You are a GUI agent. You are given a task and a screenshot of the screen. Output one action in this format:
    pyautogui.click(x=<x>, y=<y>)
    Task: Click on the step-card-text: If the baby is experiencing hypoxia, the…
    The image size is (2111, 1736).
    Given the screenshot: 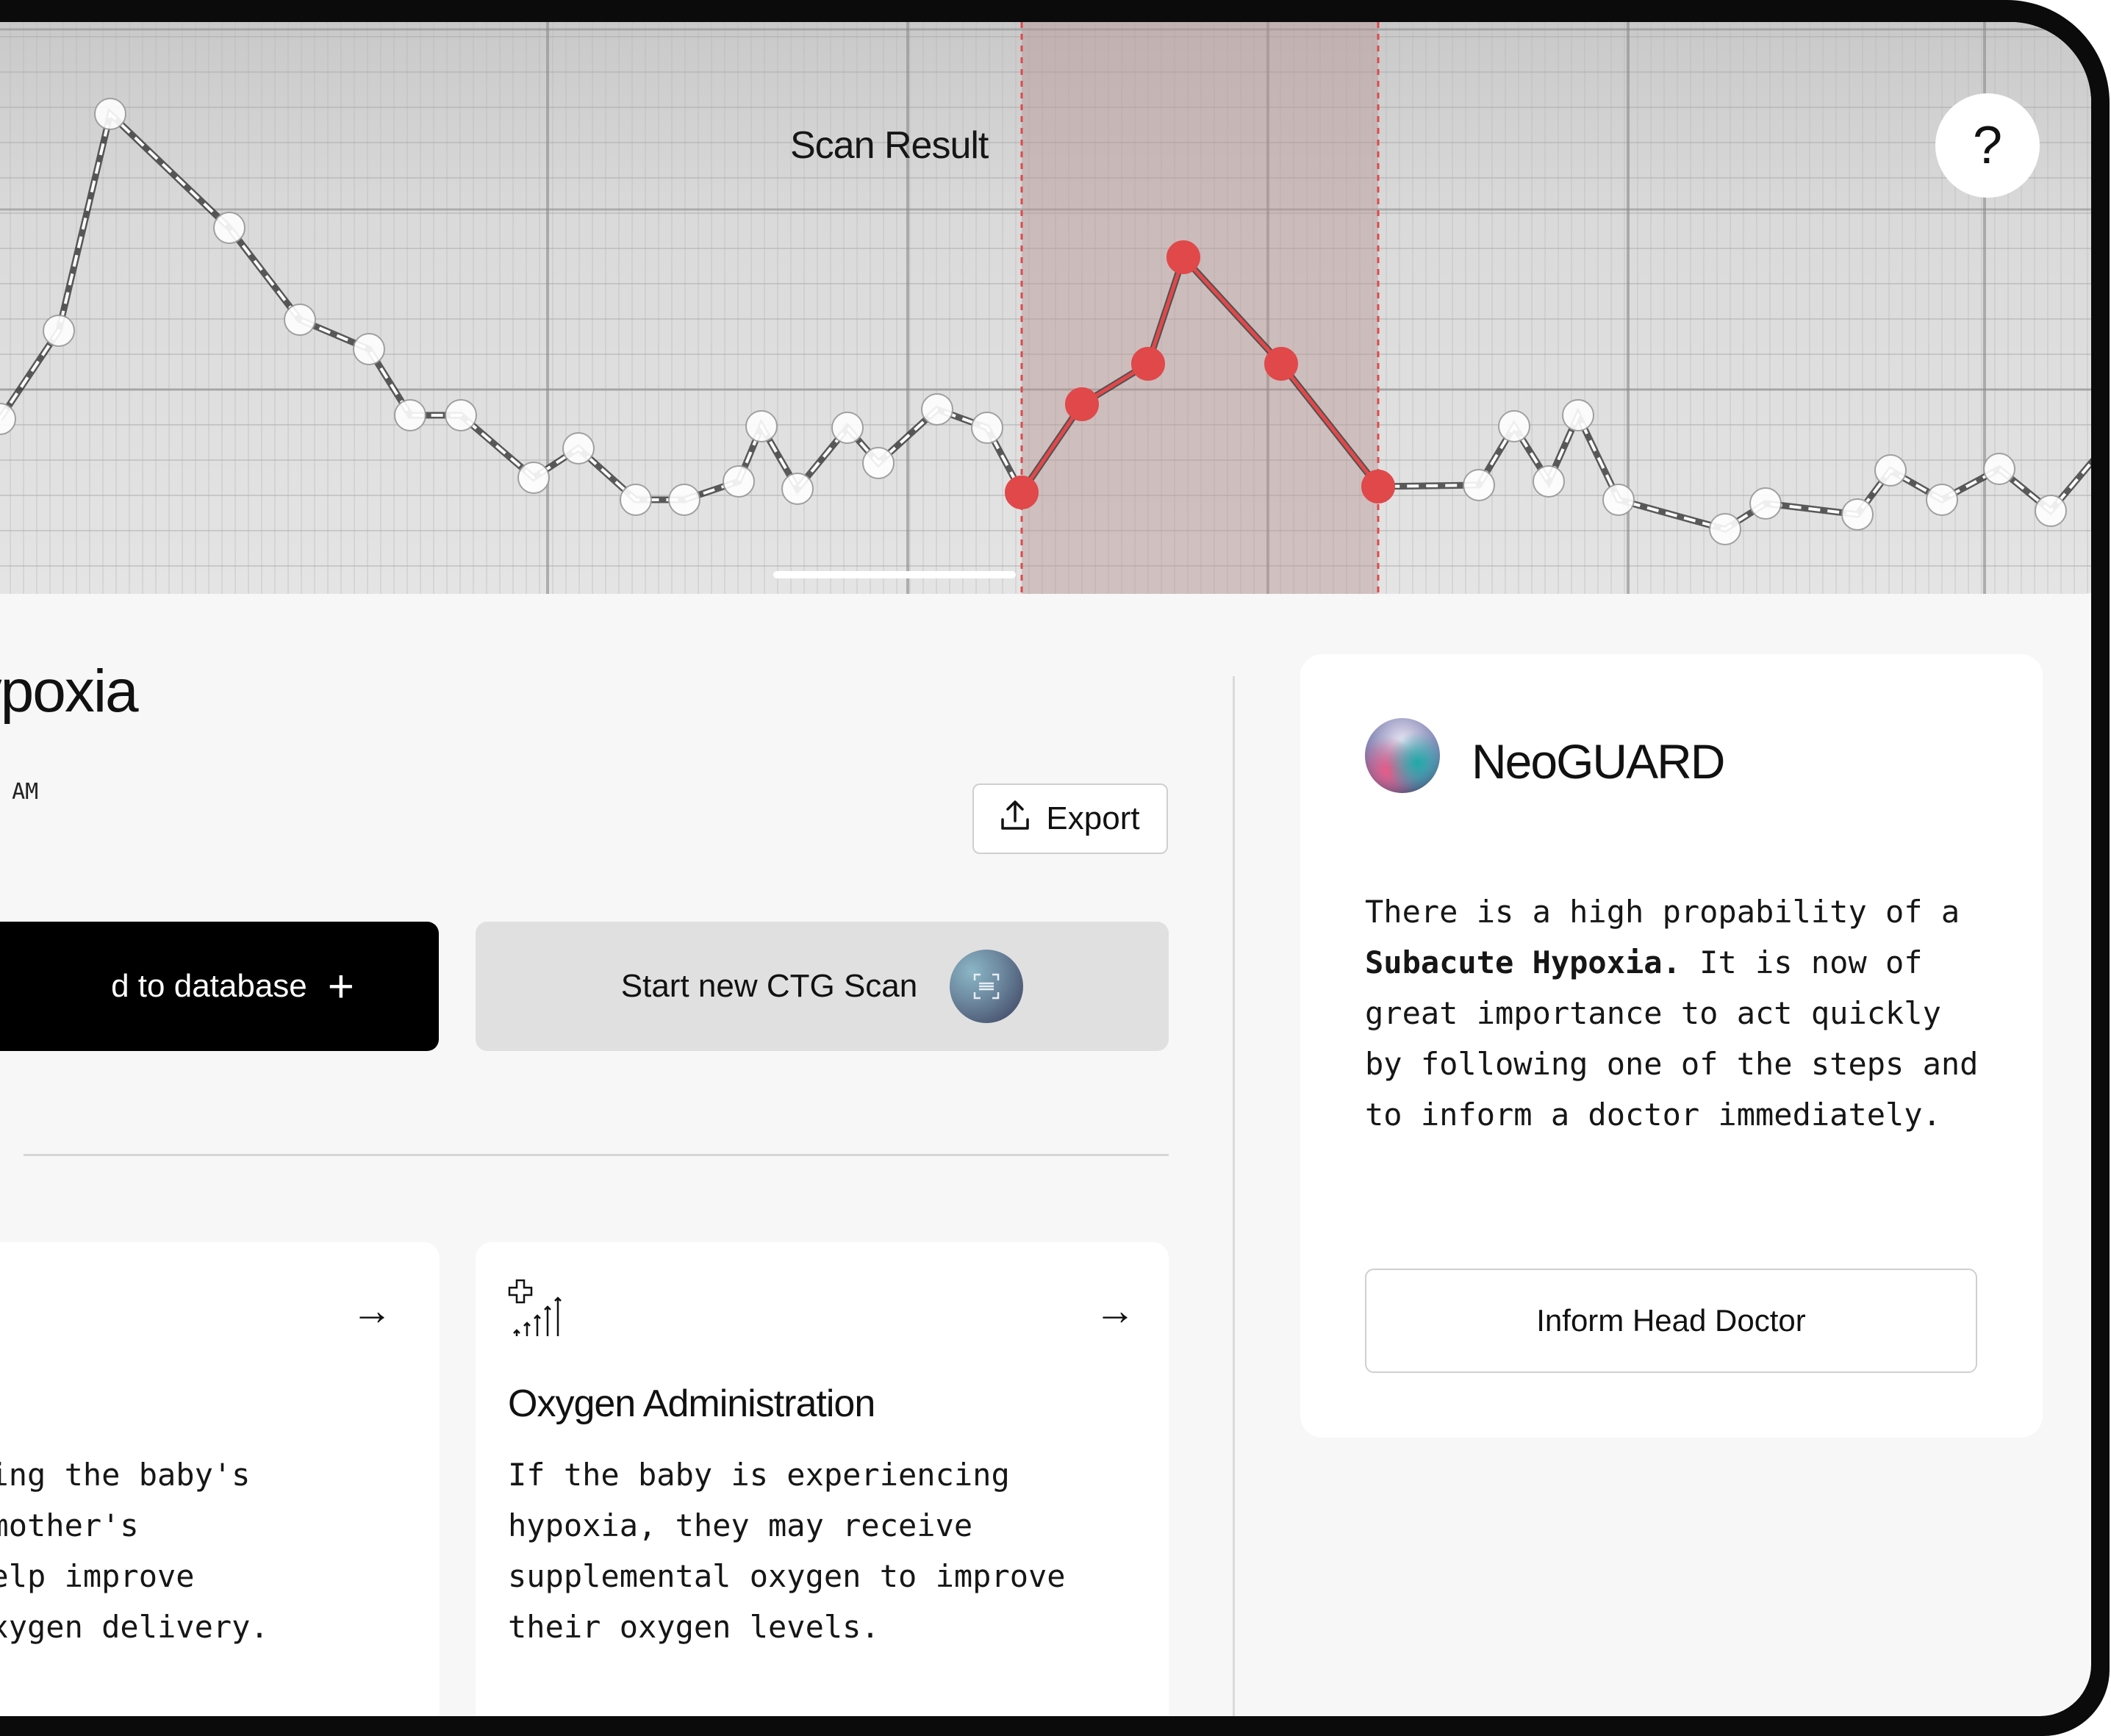 What is the action you would take?
    pyautogui.click(x=787, y=1551)
    